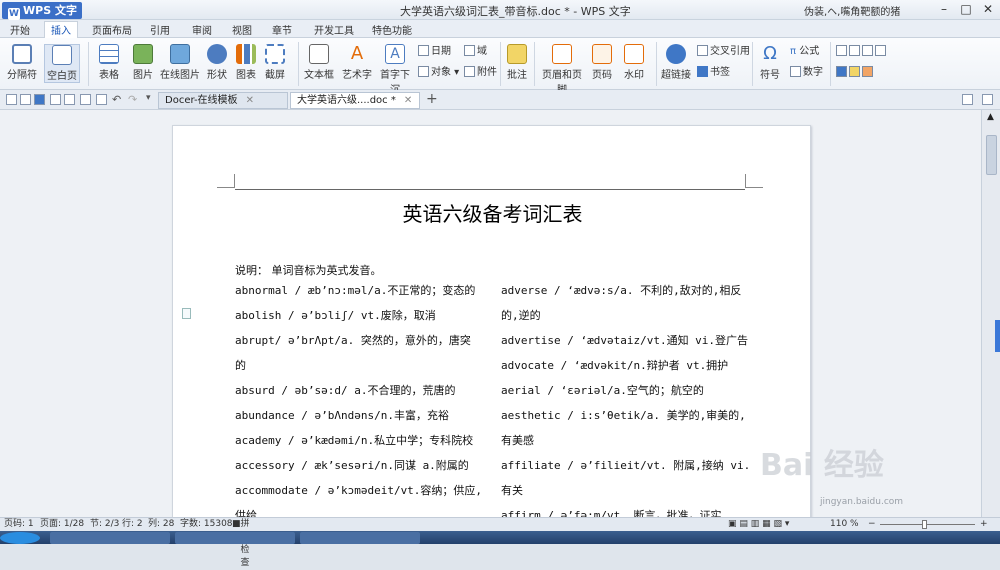 The image size is (1000, 570). I want to click on page-break-button: 分隔符, so click(22, 62).